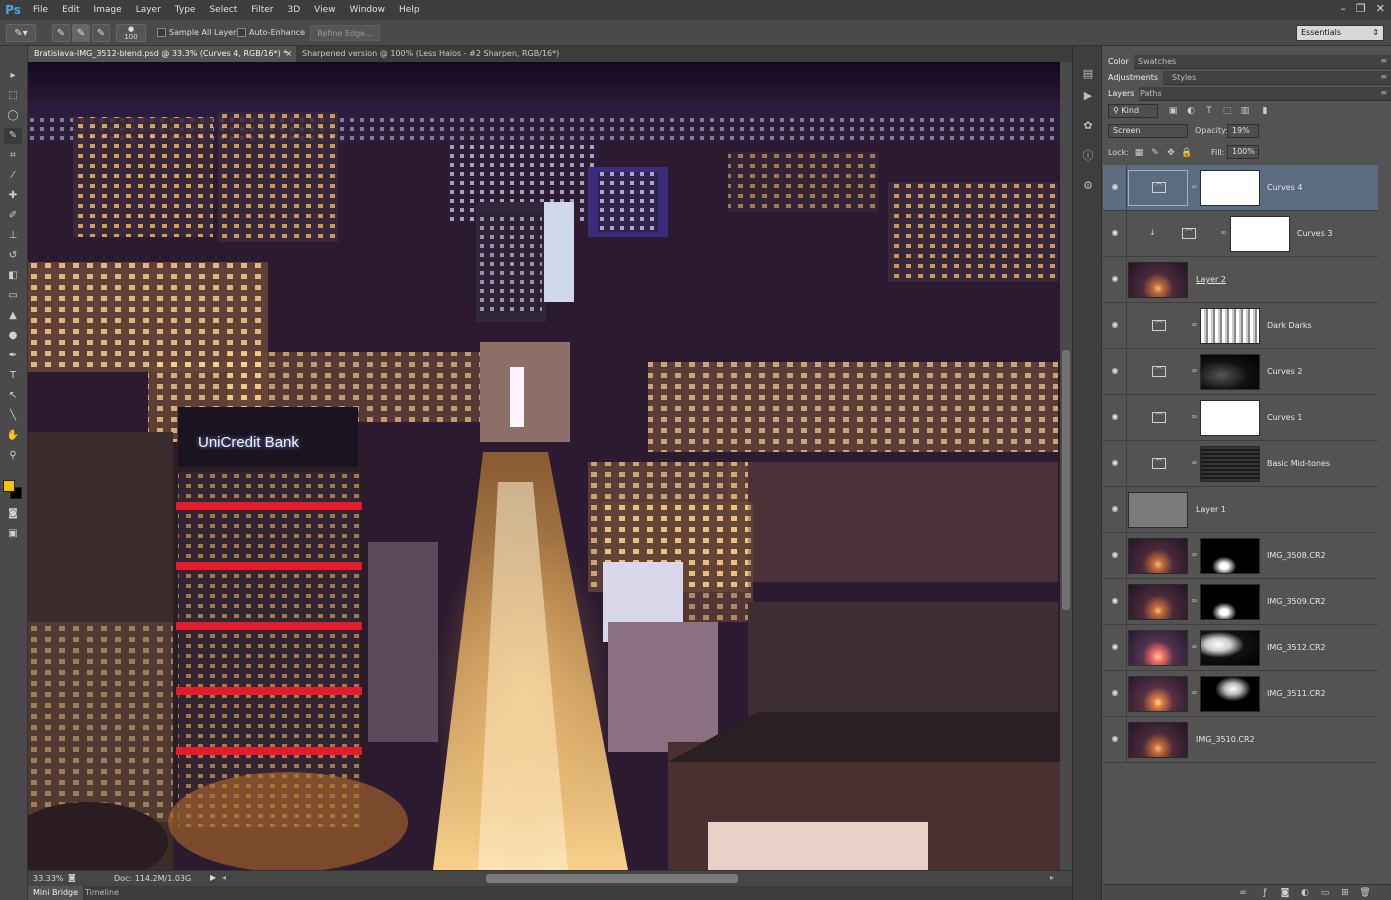 This screenshot has height=900, width=1391. Describe the element at coordinates (1118, 62) in the screenshot. I see `tab-color: Color` at that location.